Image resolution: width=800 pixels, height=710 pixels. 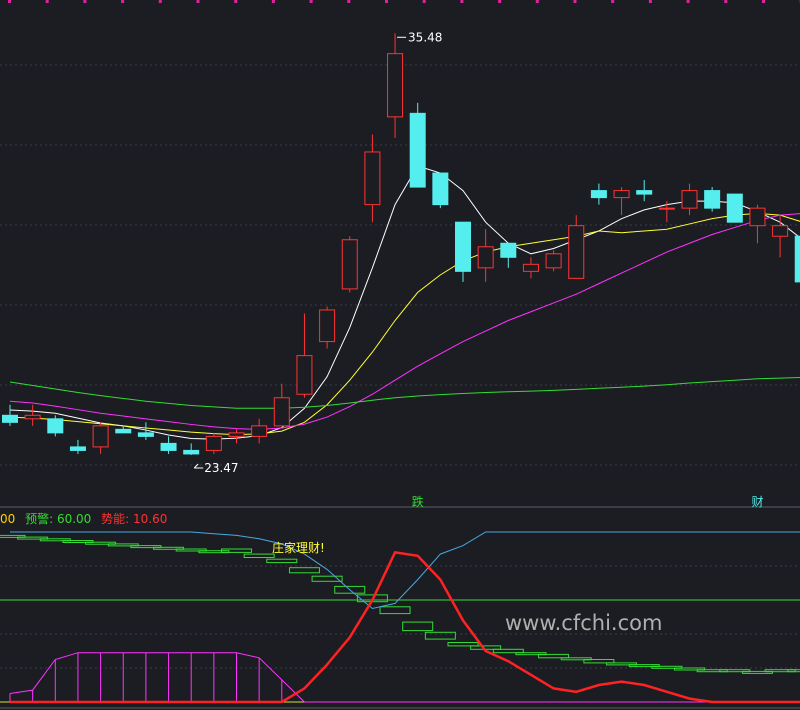 What do you see at coordinates (584, 623) in the screenshot?
I see `watermark: www.cfchi.com` at bounding box center [584, 623].